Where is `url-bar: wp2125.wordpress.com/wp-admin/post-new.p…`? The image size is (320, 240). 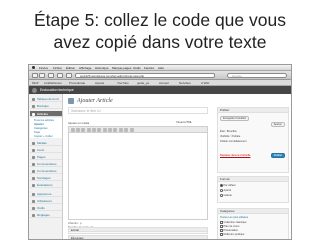
url-bar: wp2125.wordpress.com/wp-admin/post-new.p… is located at coordinates (145, 75).